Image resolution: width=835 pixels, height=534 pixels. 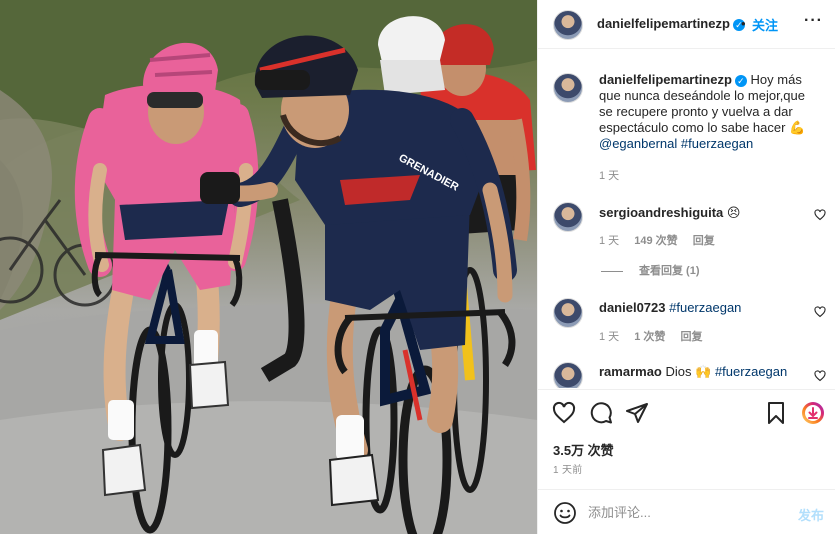 What do you see at coordinates (609, 176) in the screenshot?
I see `caption-time: 1 天` at bounding box center [609, 176].